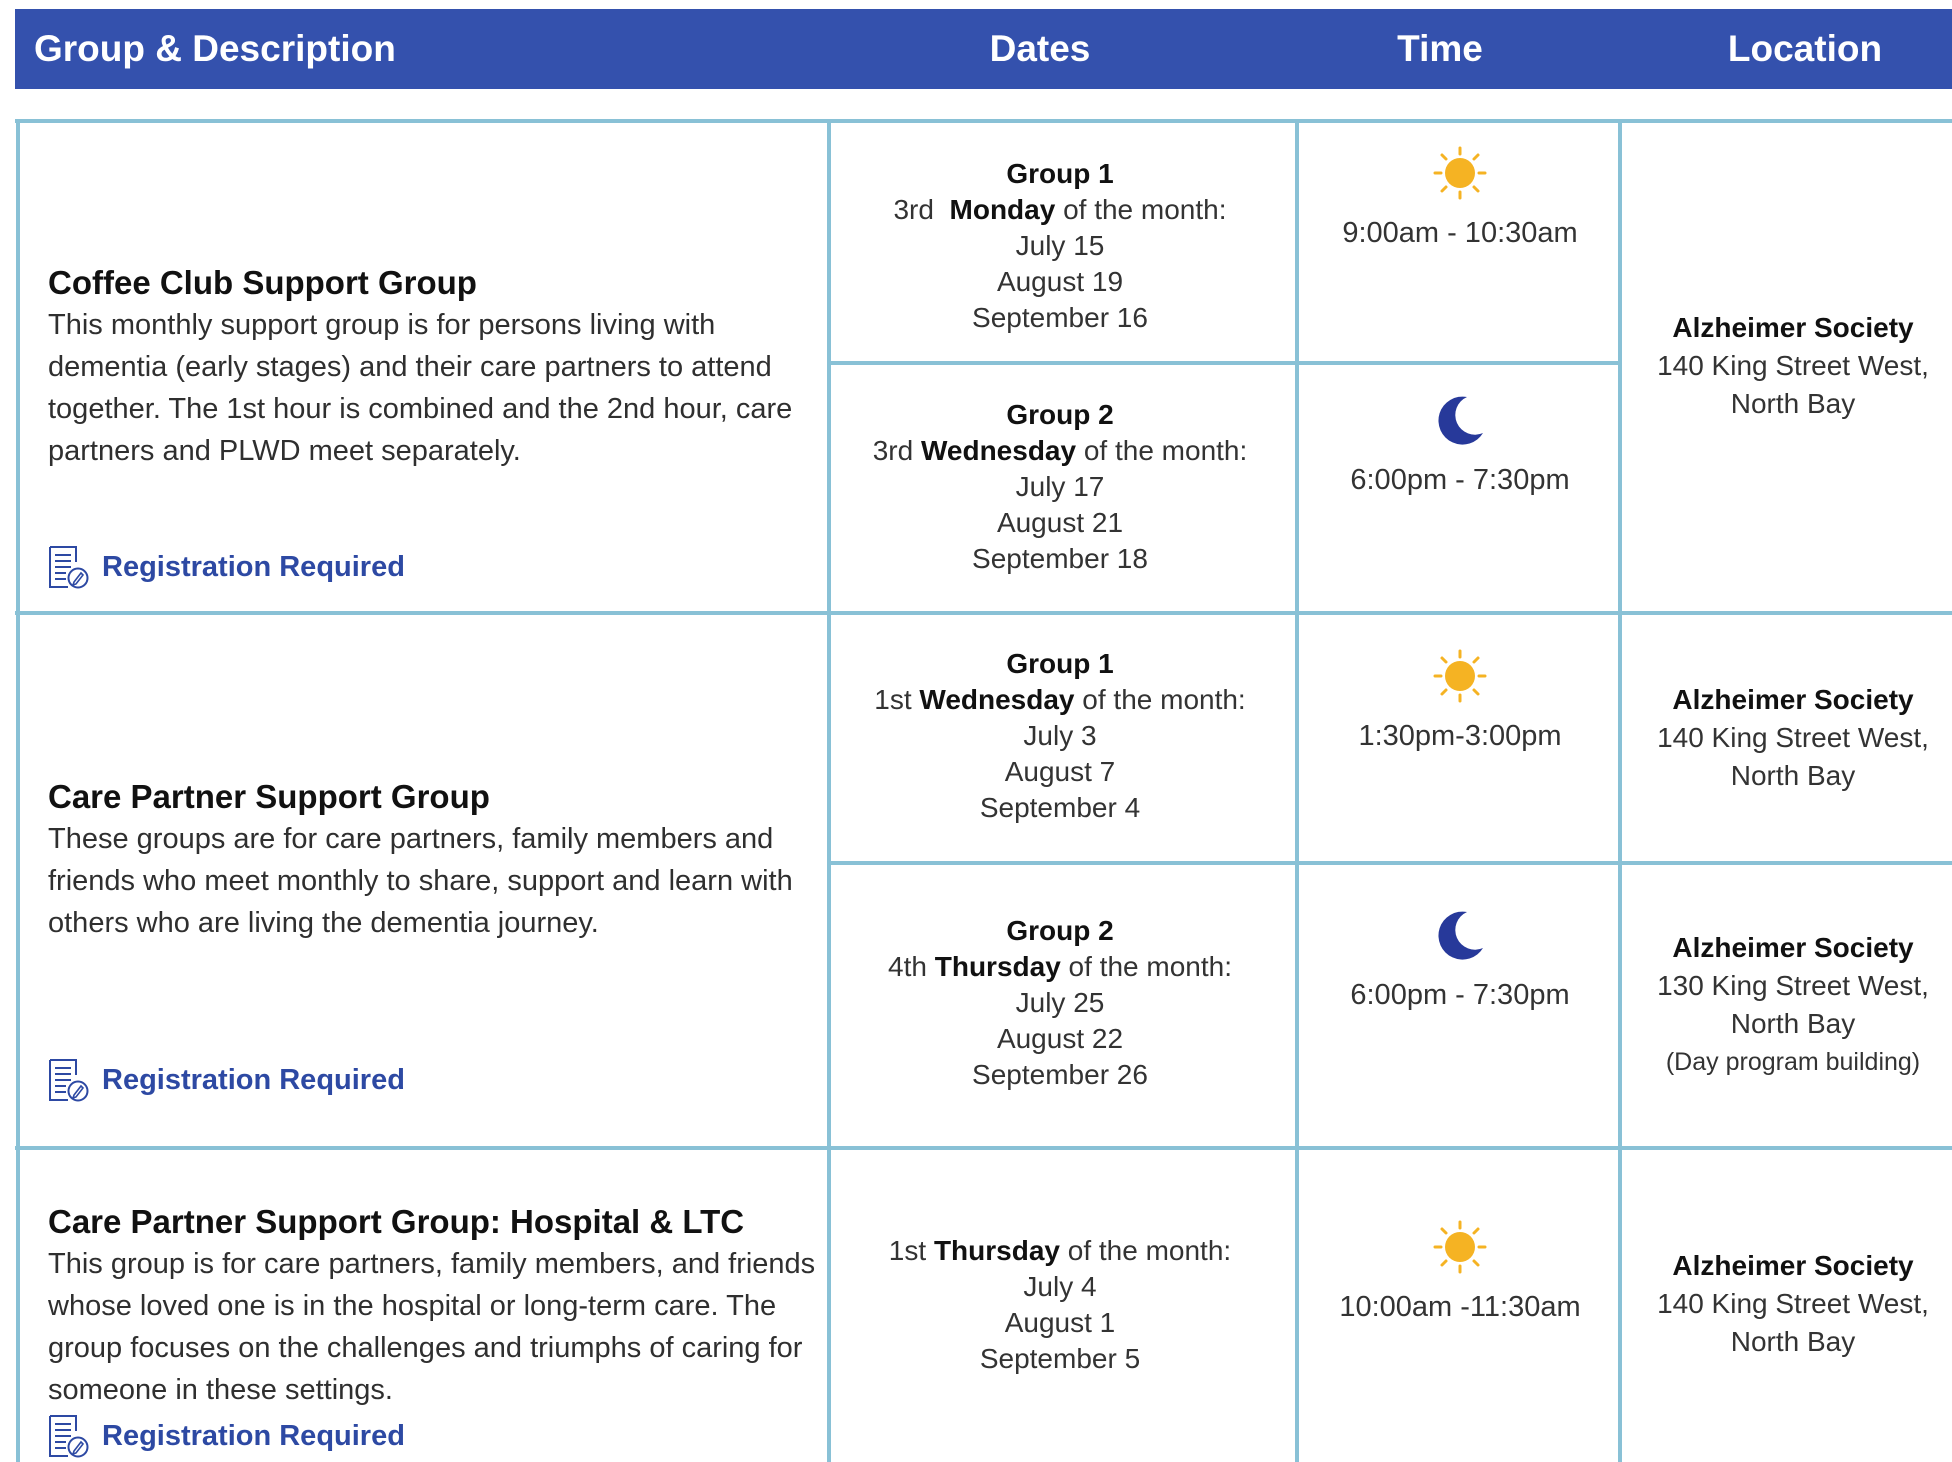  Describe the element at coordinates (1460, 446) in the screenshot. I see `time-coffee-club-group-2: 6:00pm - 7:30pm` at that location.